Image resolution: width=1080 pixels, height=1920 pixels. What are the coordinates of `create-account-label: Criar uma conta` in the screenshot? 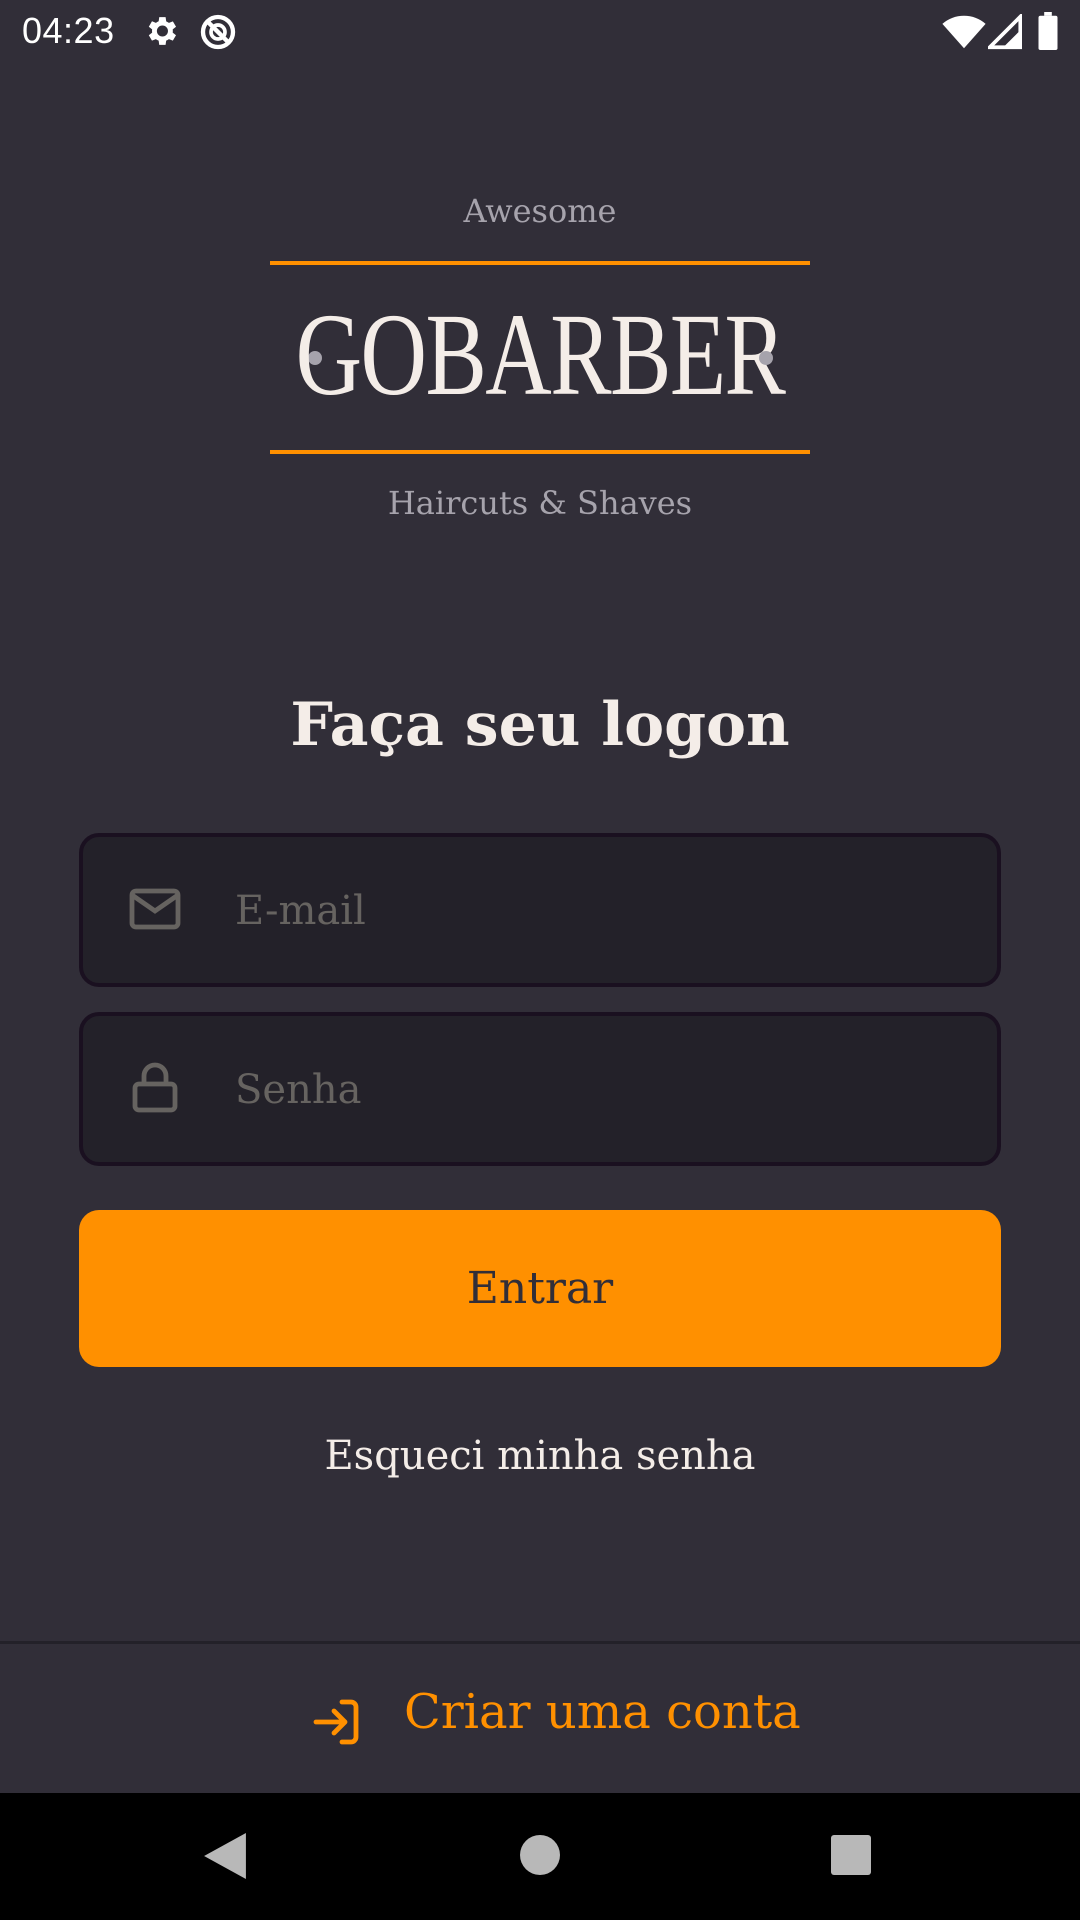 It's located at (602, 1712).